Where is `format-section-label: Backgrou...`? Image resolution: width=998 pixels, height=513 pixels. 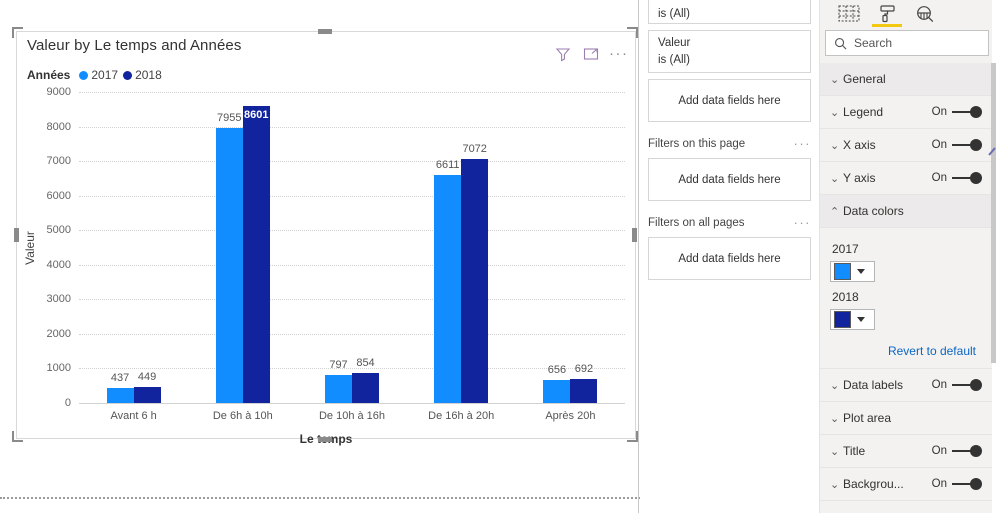
format-section-label: Backgrou... is located at coordinates (873, 484).